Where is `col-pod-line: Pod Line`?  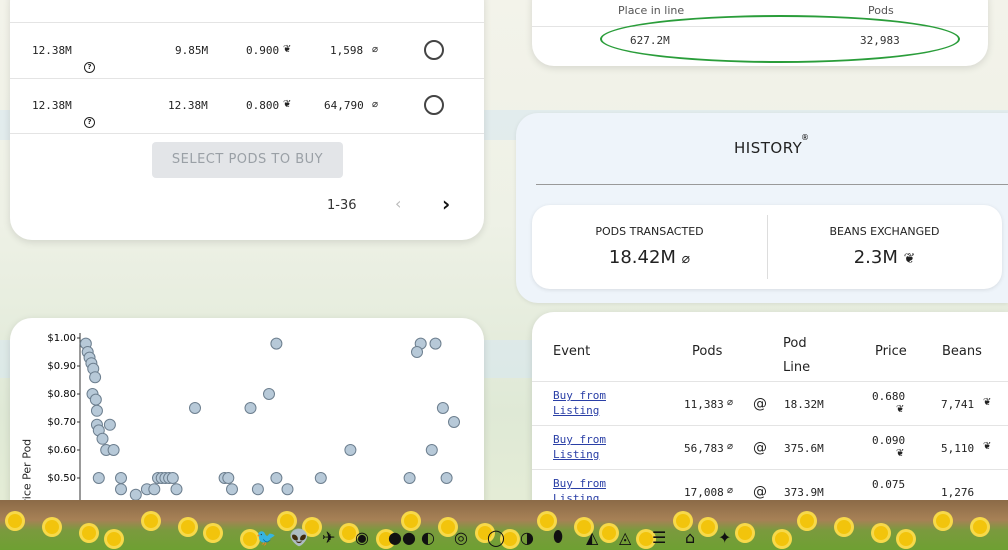 col-pod-line: Pod Line is located at coordinates (797, 355).